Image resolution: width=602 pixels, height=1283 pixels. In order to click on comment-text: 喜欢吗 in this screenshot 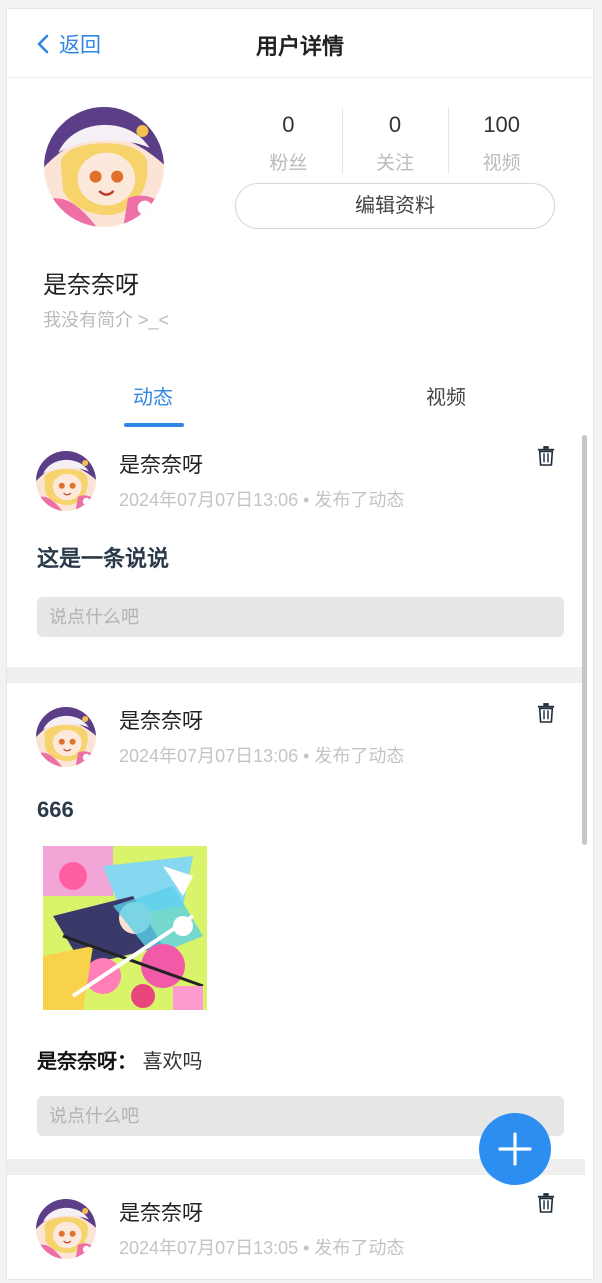, I will do `click(172, 1062)`.